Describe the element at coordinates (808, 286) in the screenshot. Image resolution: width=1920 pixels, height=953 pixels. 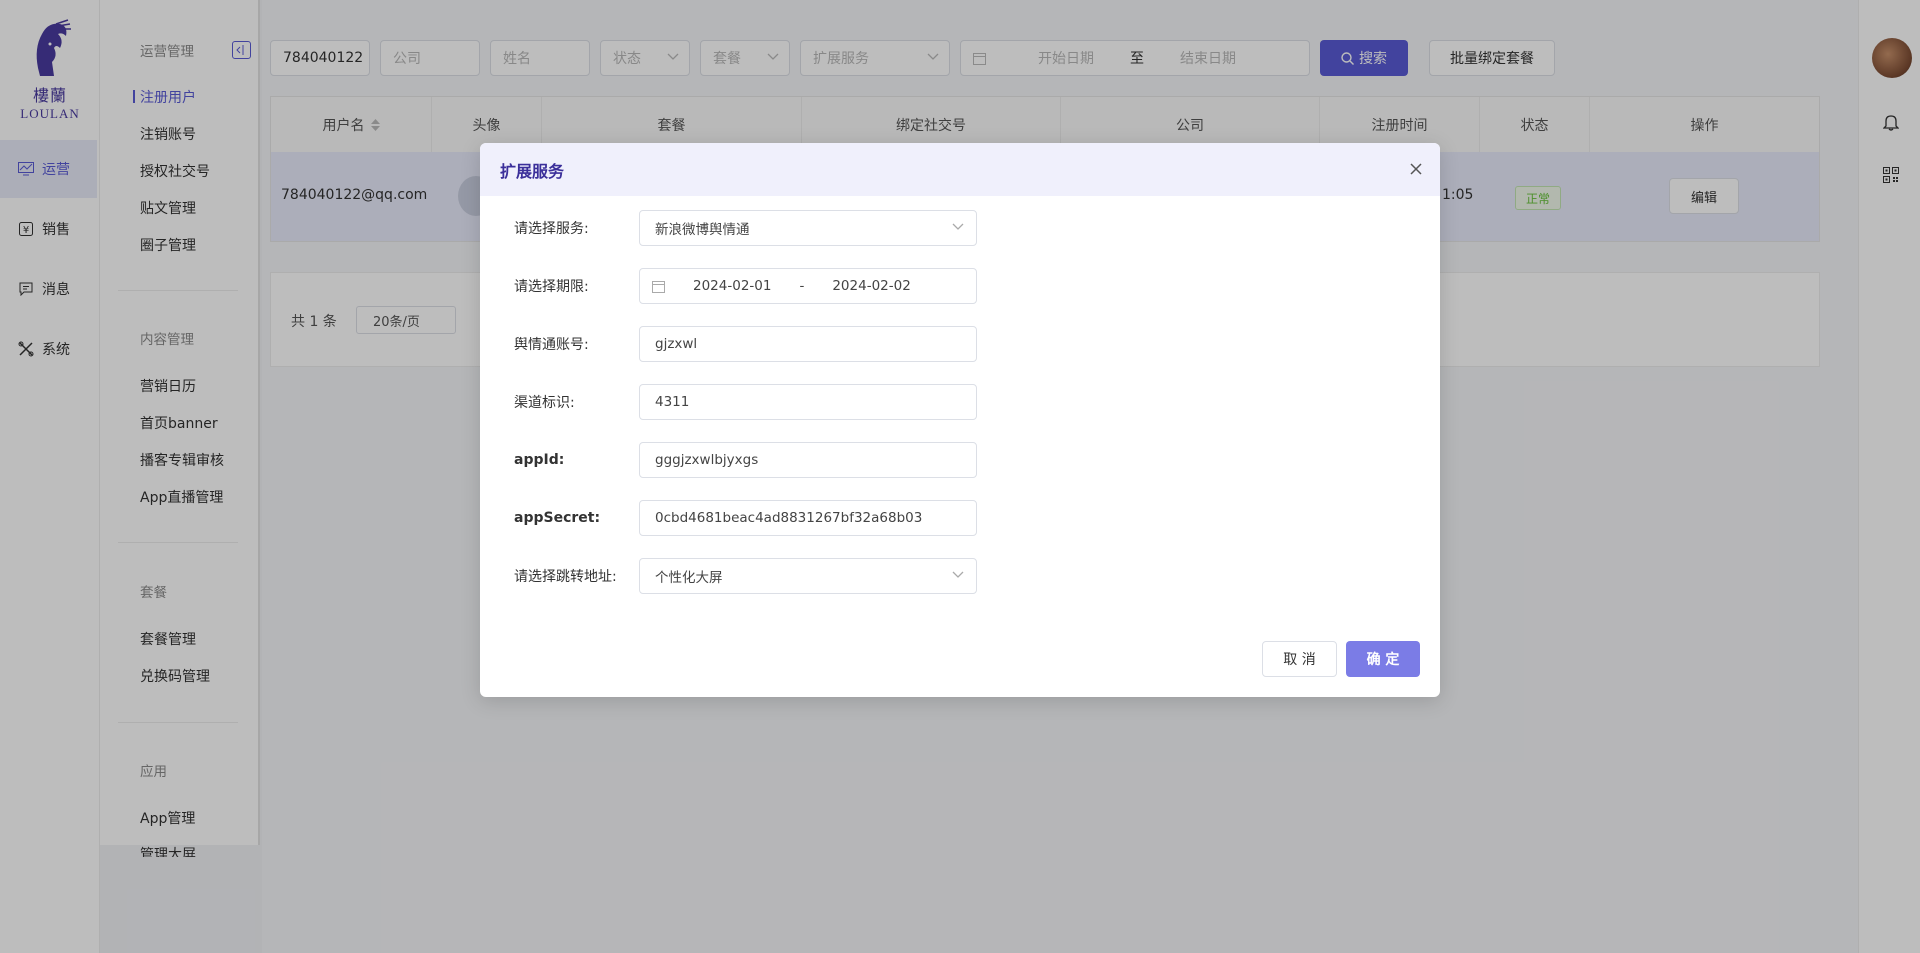
I see `period-date-range: 2024-02-01 - 2024-02-02` at that location.